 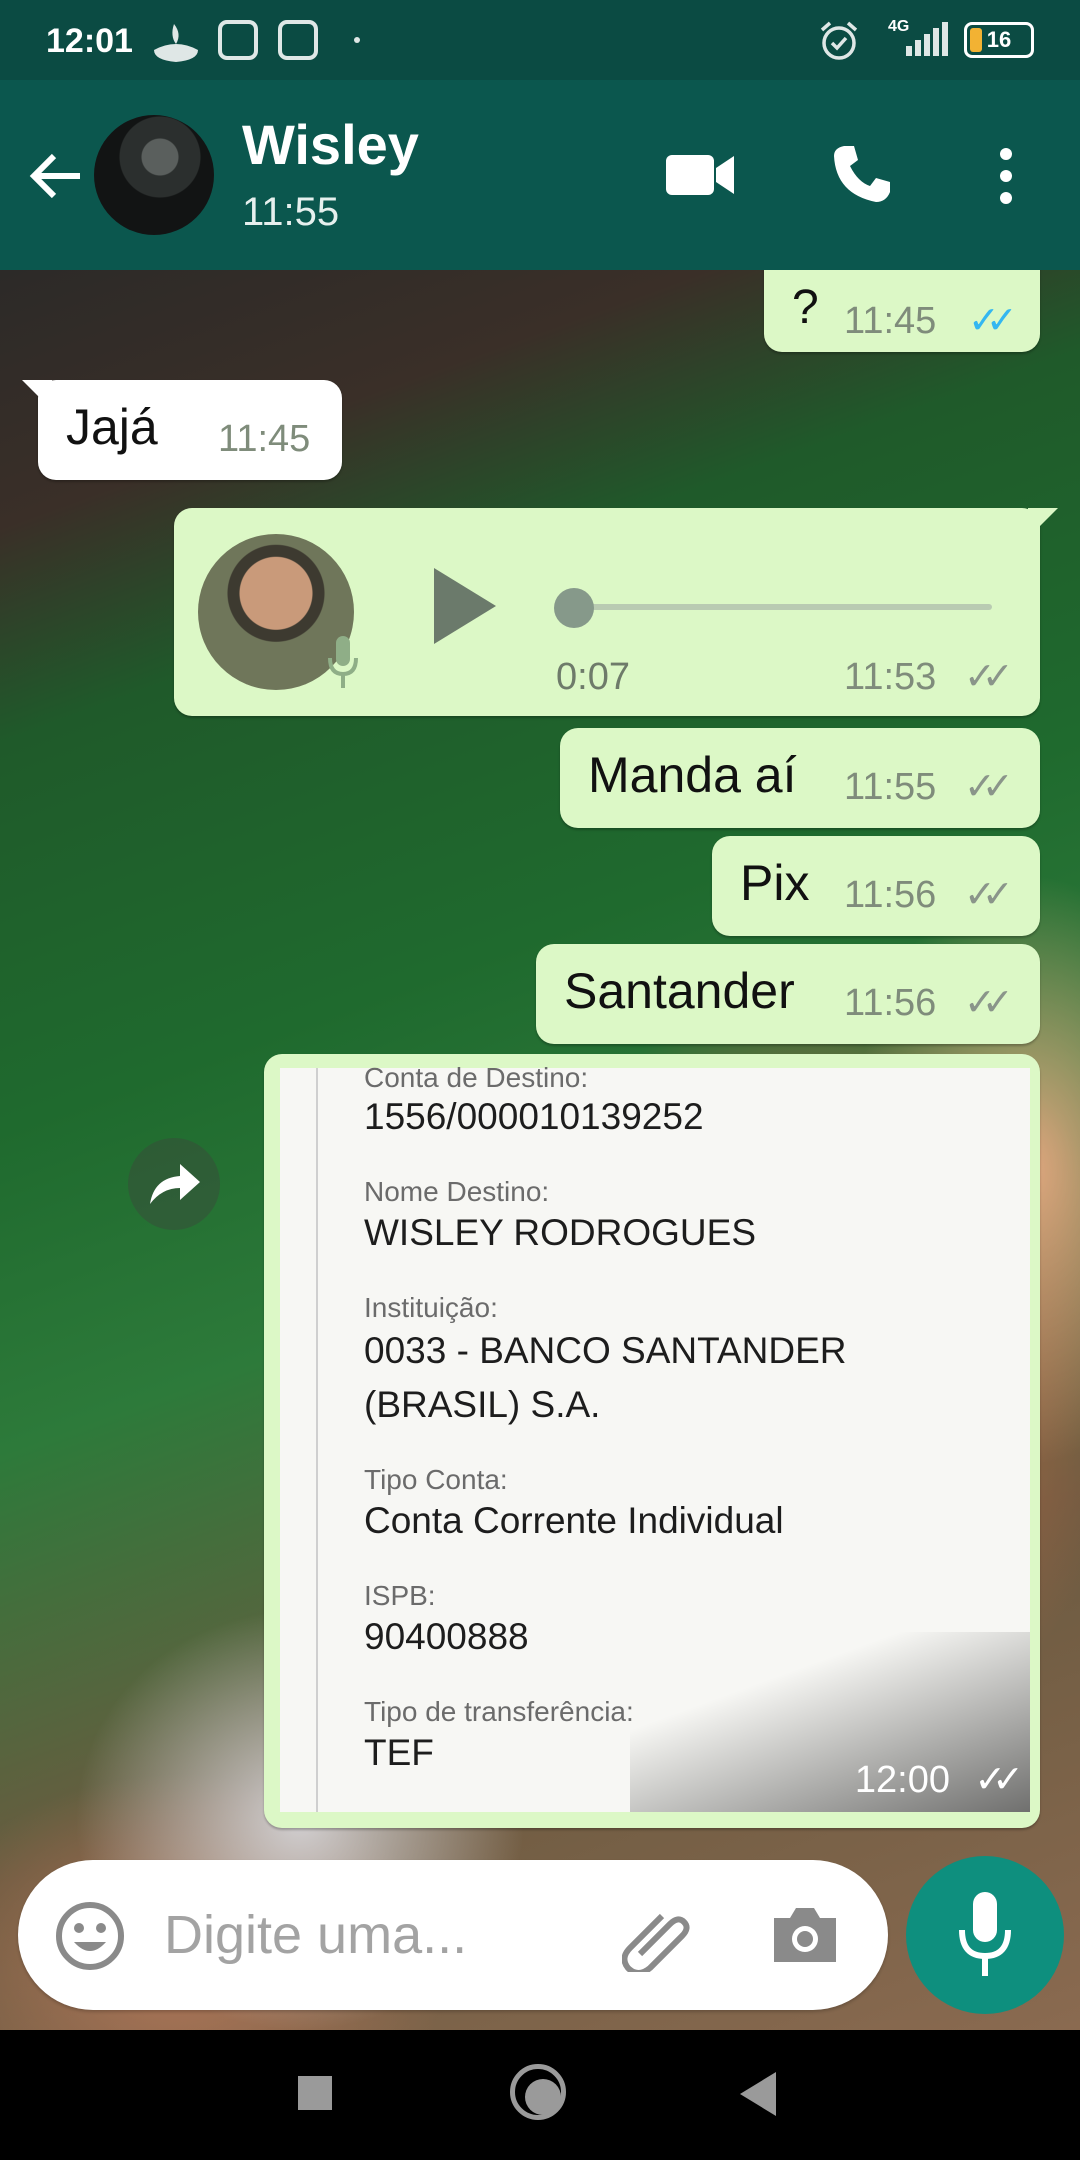 What do you see at coordinates (890, 787) in the screenshot?
I see `message-time: 11:55` at bounding box center [890, 787].